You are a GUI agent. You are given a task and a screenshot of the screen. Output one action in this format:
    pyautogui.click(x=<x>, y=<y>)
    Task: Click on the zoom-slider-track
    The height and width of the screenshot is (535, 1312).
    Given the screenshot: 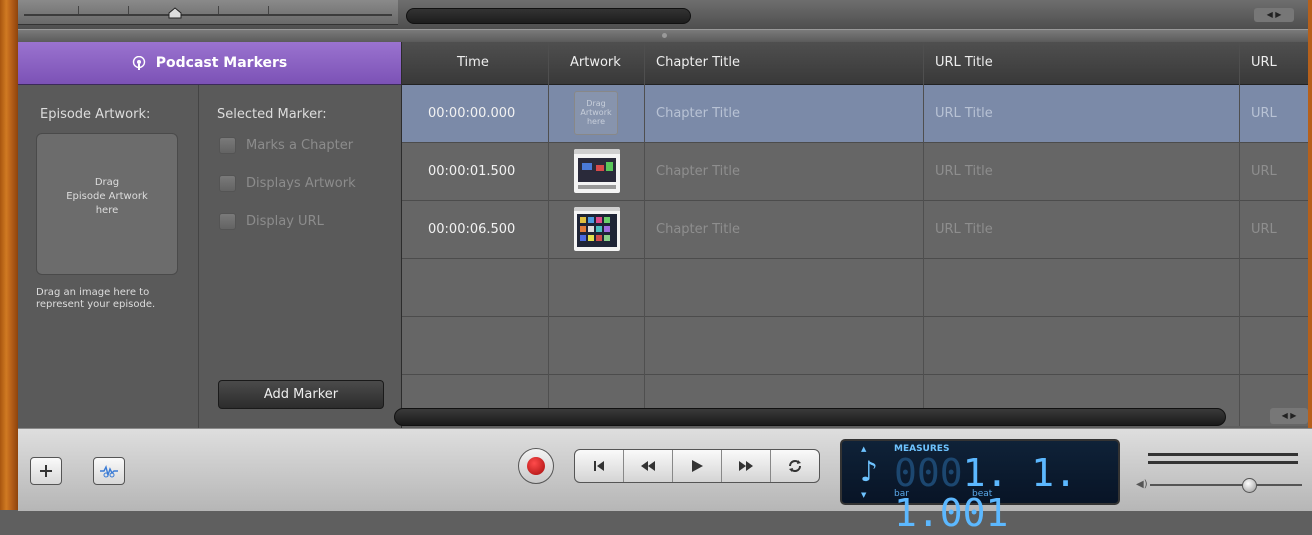 What is the action you would take?
    pyautogui.click(x=208, y=15)
    